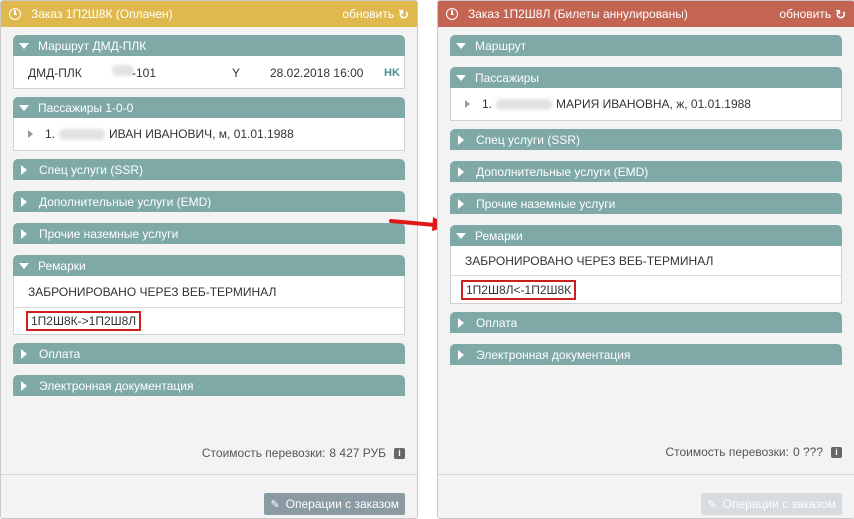 This screenshot has width=854, height=519. Describe the element at coordinates (209, 107) in the screenshot. I see `section-passengers-header: Пассажиры 1-0-0` at that location.